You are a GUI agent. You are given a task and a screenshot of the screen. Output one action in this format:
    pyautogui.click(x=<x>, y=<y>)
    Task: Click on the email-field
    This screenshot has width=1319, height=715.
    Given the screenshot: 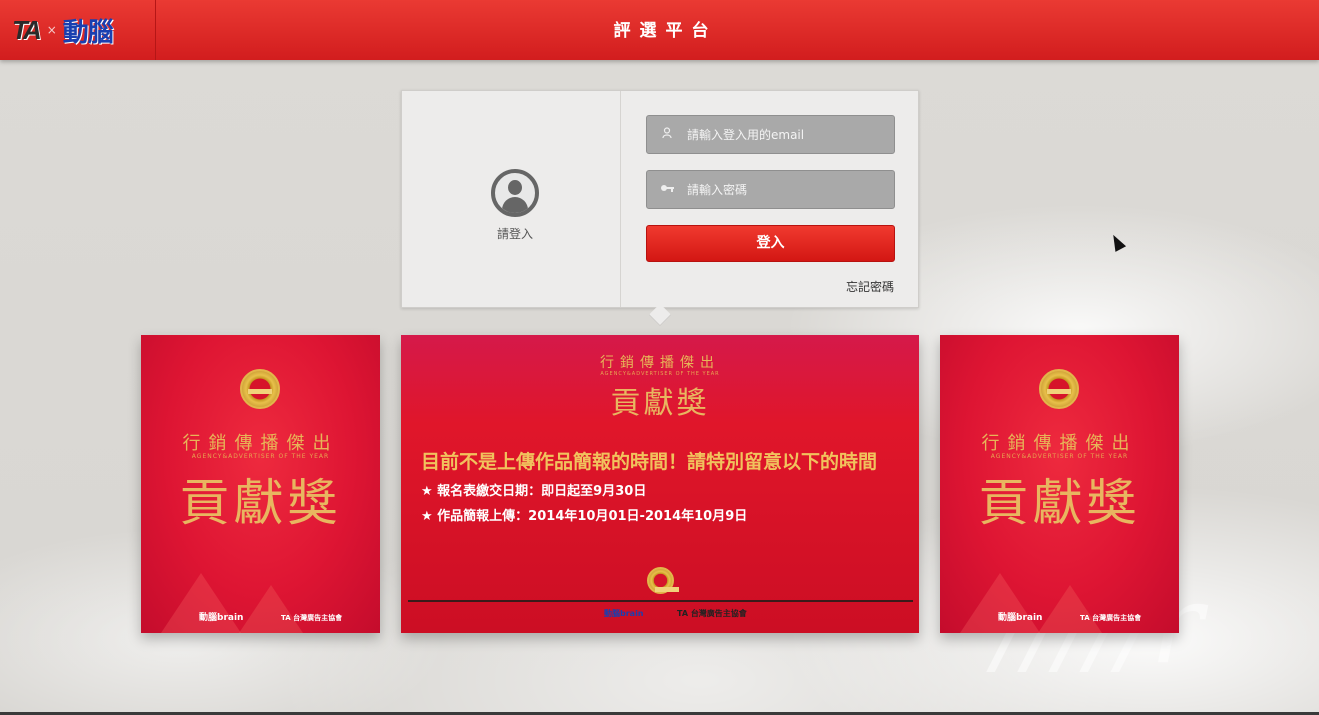 What is the action you would take?
    pyautogui.click(x=770, y=134)
    